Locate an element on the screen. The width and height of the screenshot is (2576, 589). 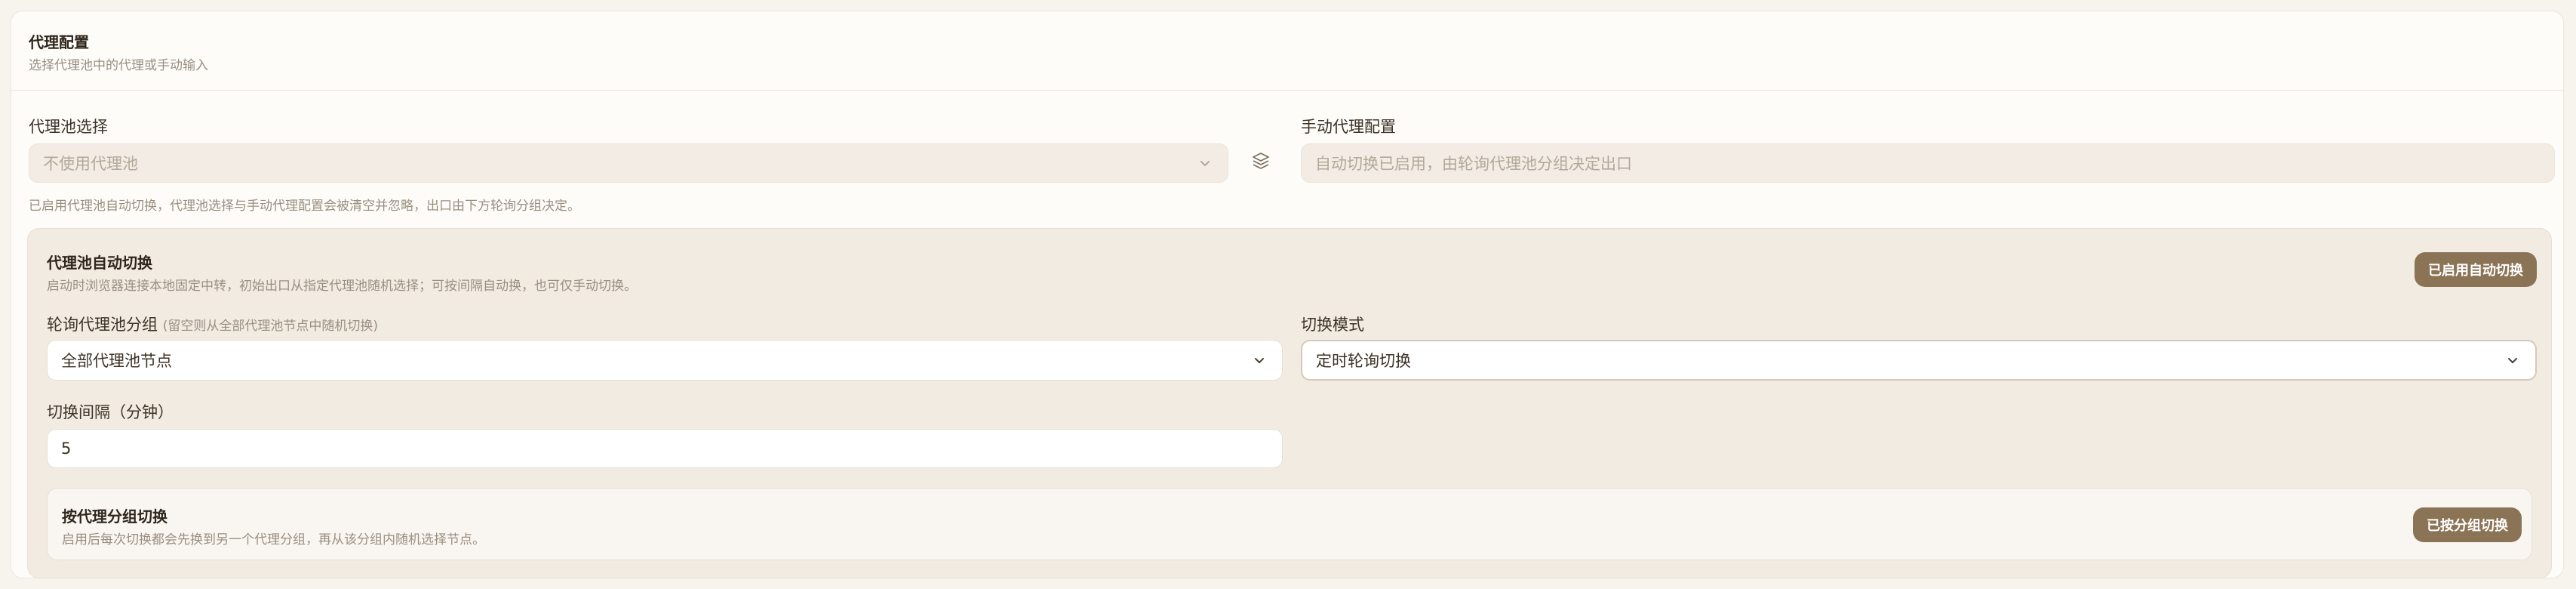
rotation-group-value: 全部代理池节点 is located at coordinates (116, 361).